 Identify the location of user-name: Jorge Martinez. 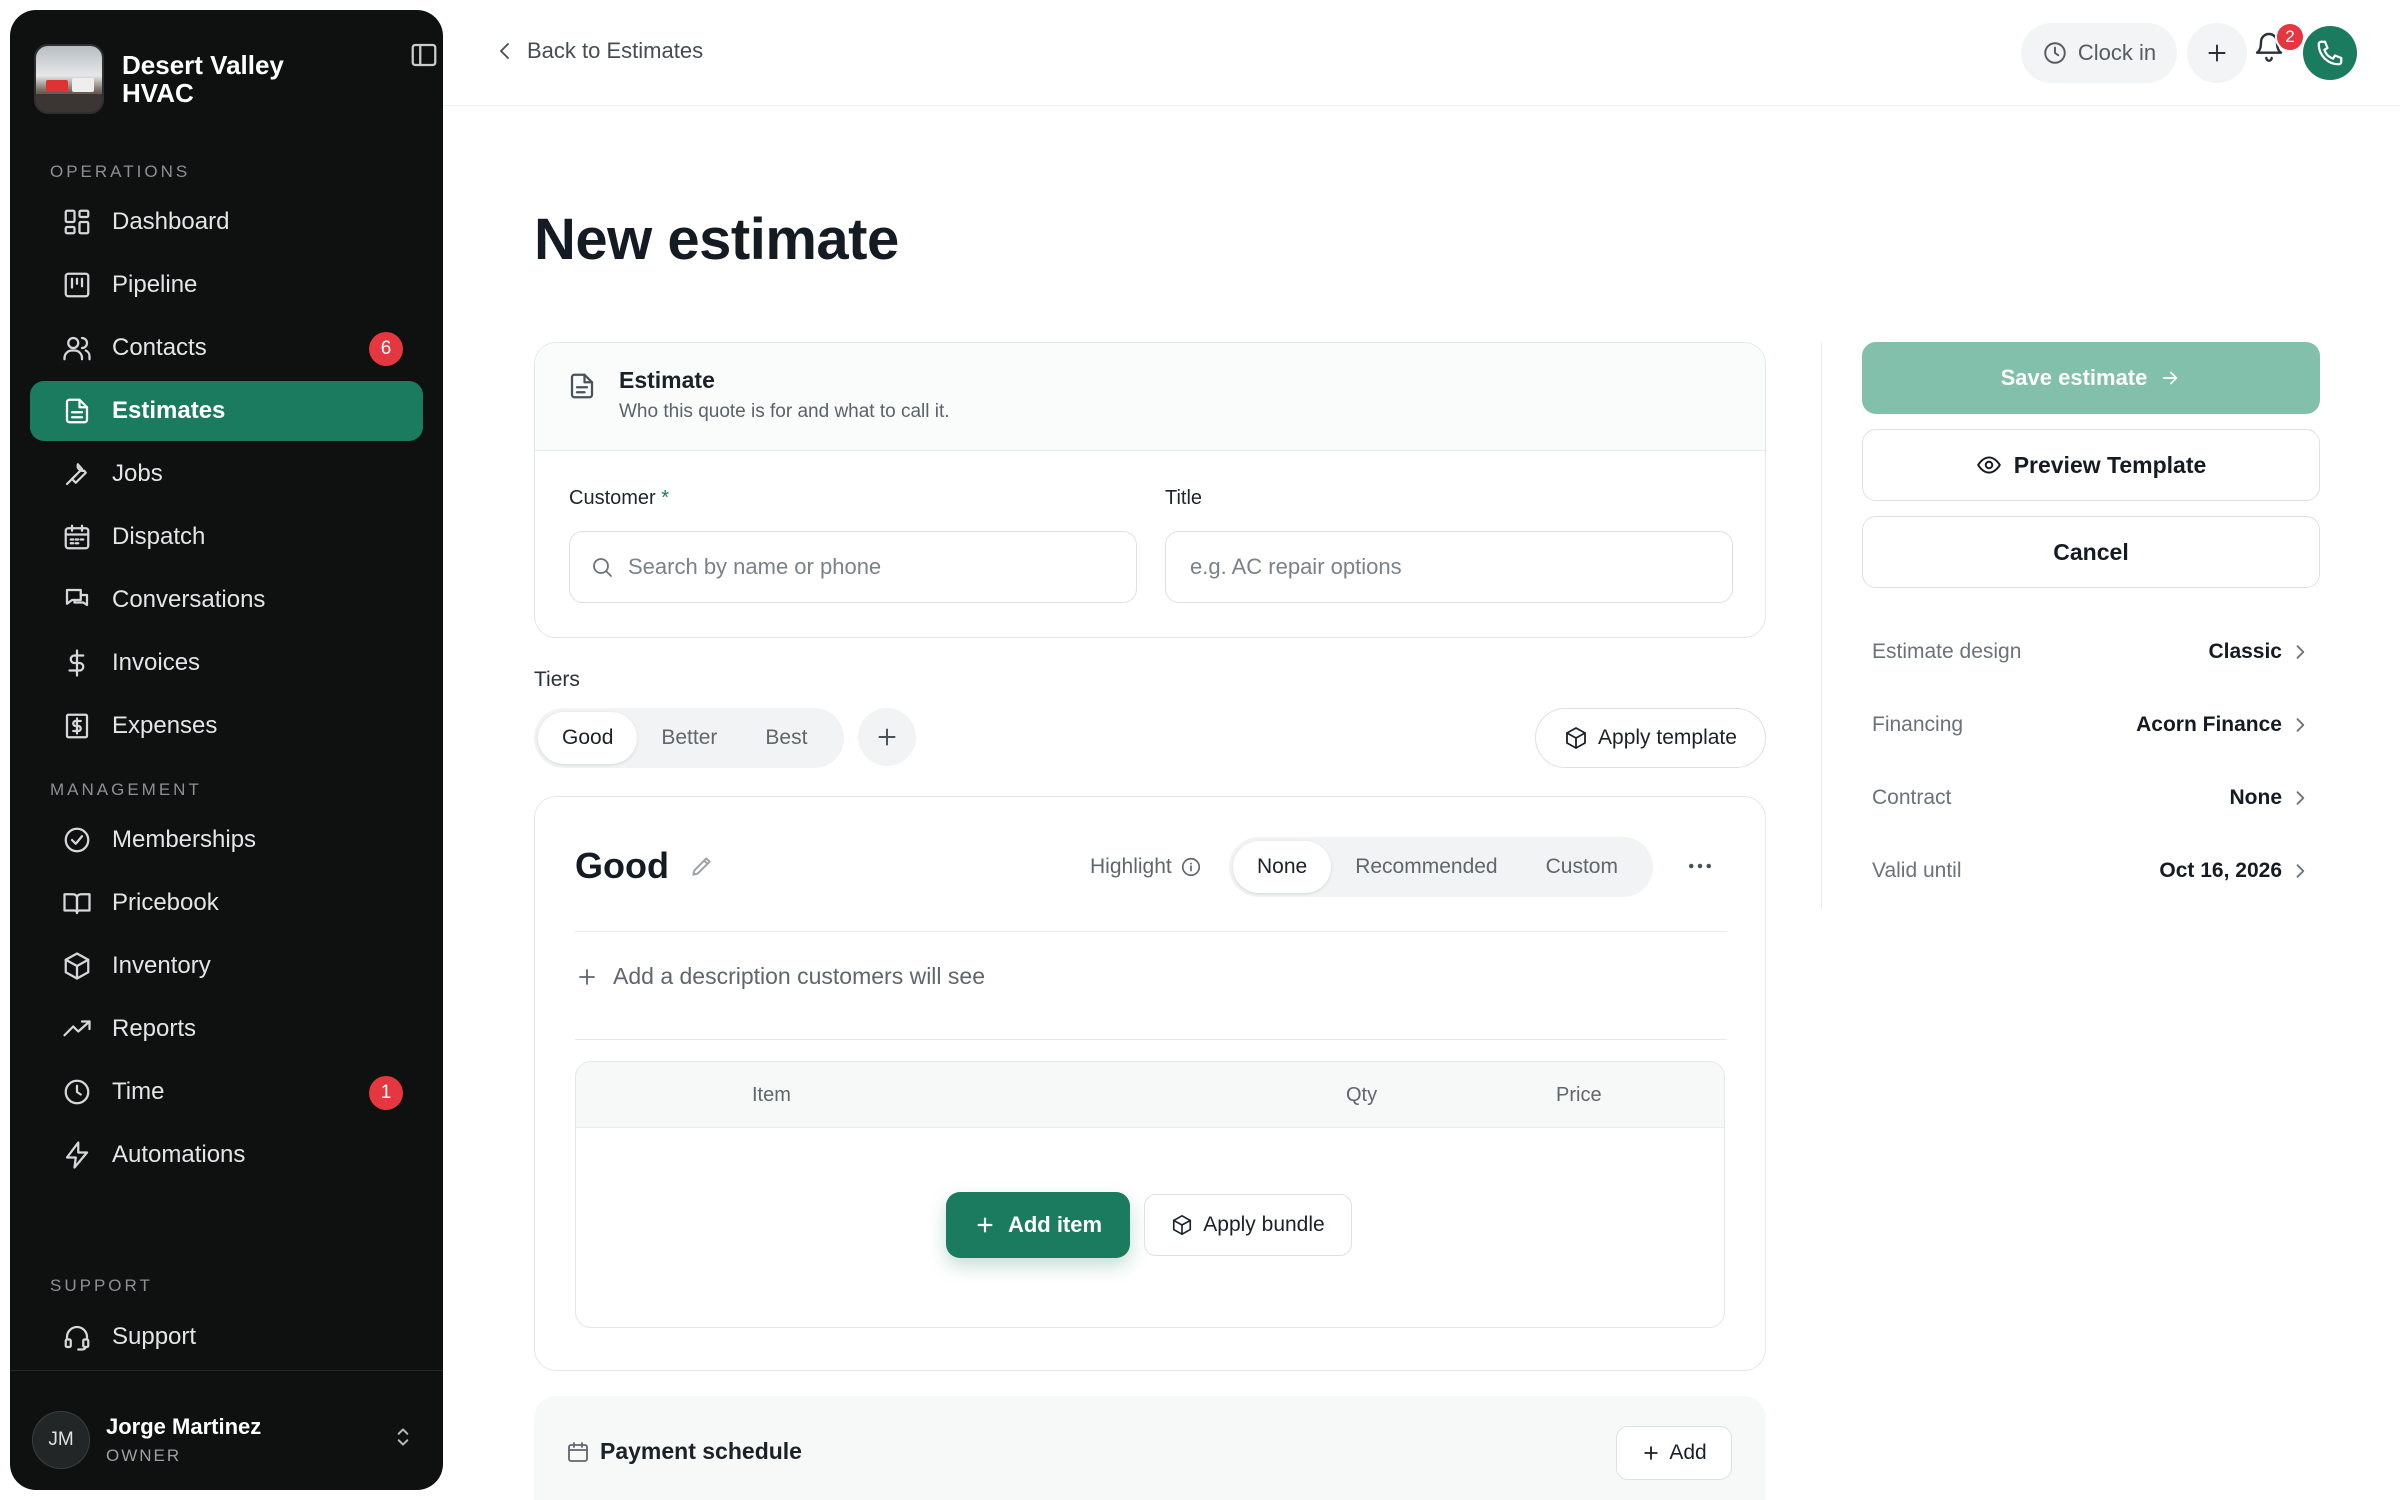
(184, 1426).